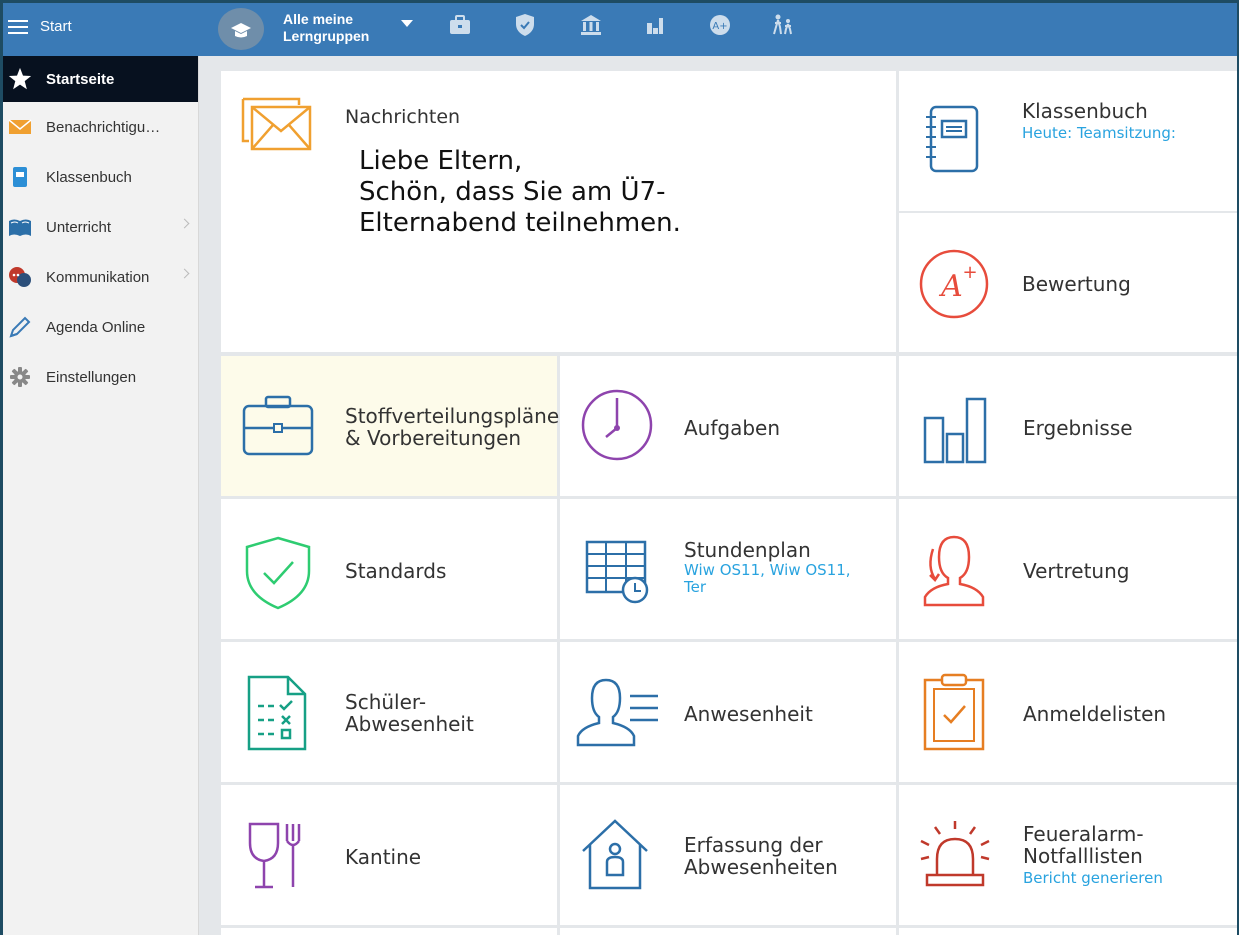 Image resolution: width=1239 pixels, height=935 pixels. What do you see at coordinates (278, 575) in the screenshot?
I see `shield-check-icon` at bounding box center [278, 575].